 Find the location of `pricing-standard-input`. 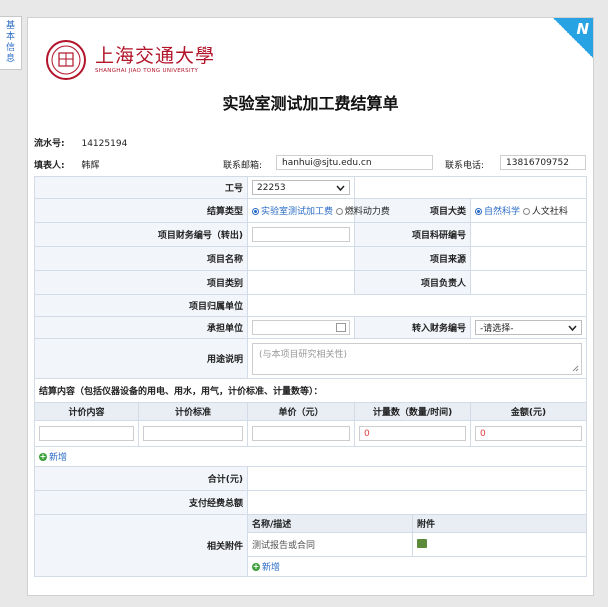

pricing-standard-input is located at coordinates (193, 433).